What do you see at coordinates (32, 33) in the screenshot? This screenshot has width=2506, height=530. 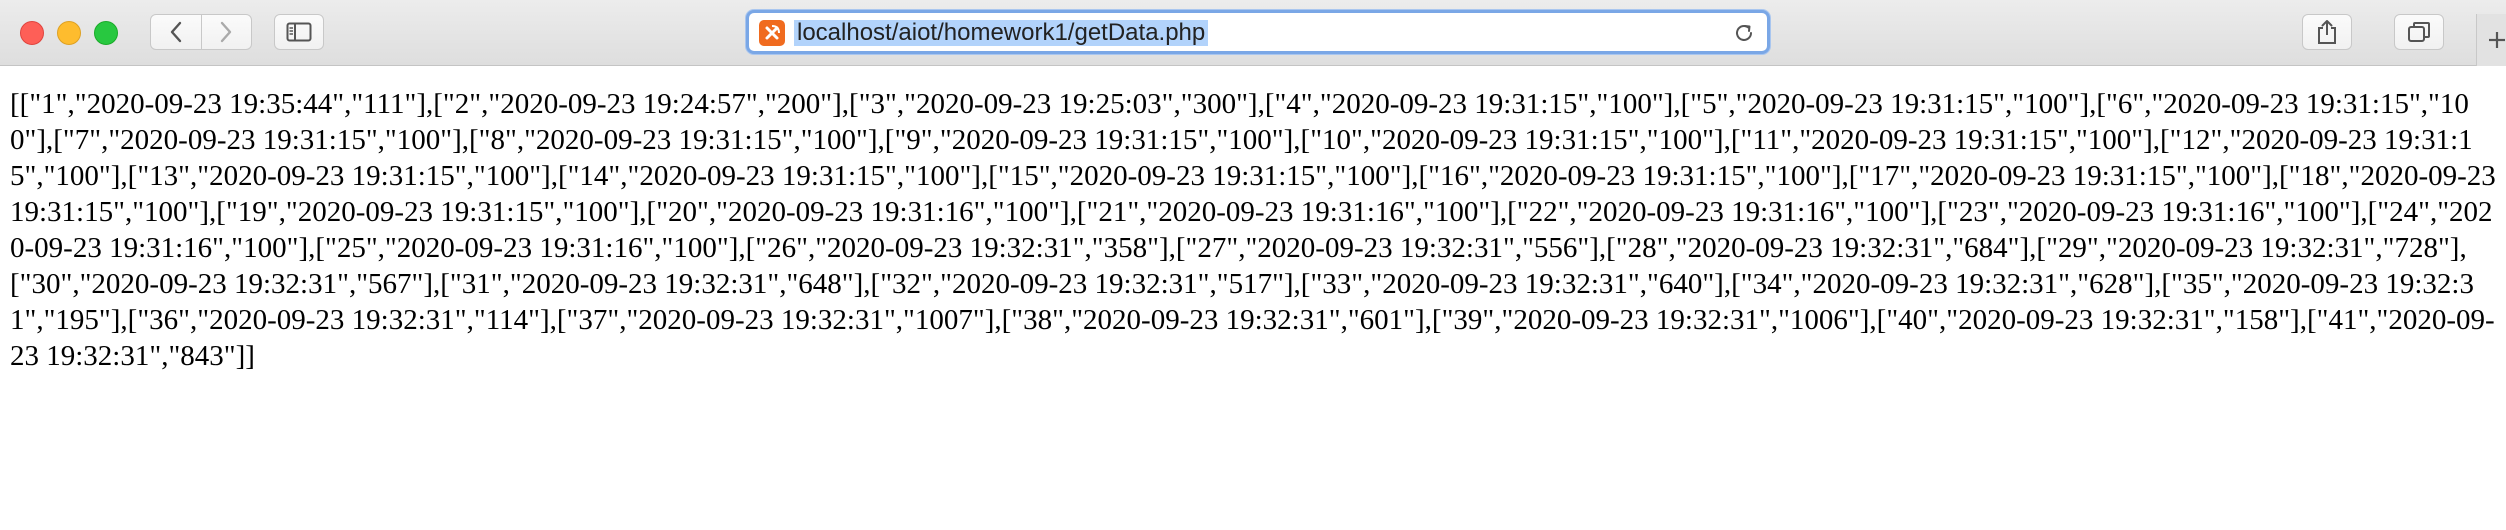 I see `close-window-button` at bounding box center [32, 33].